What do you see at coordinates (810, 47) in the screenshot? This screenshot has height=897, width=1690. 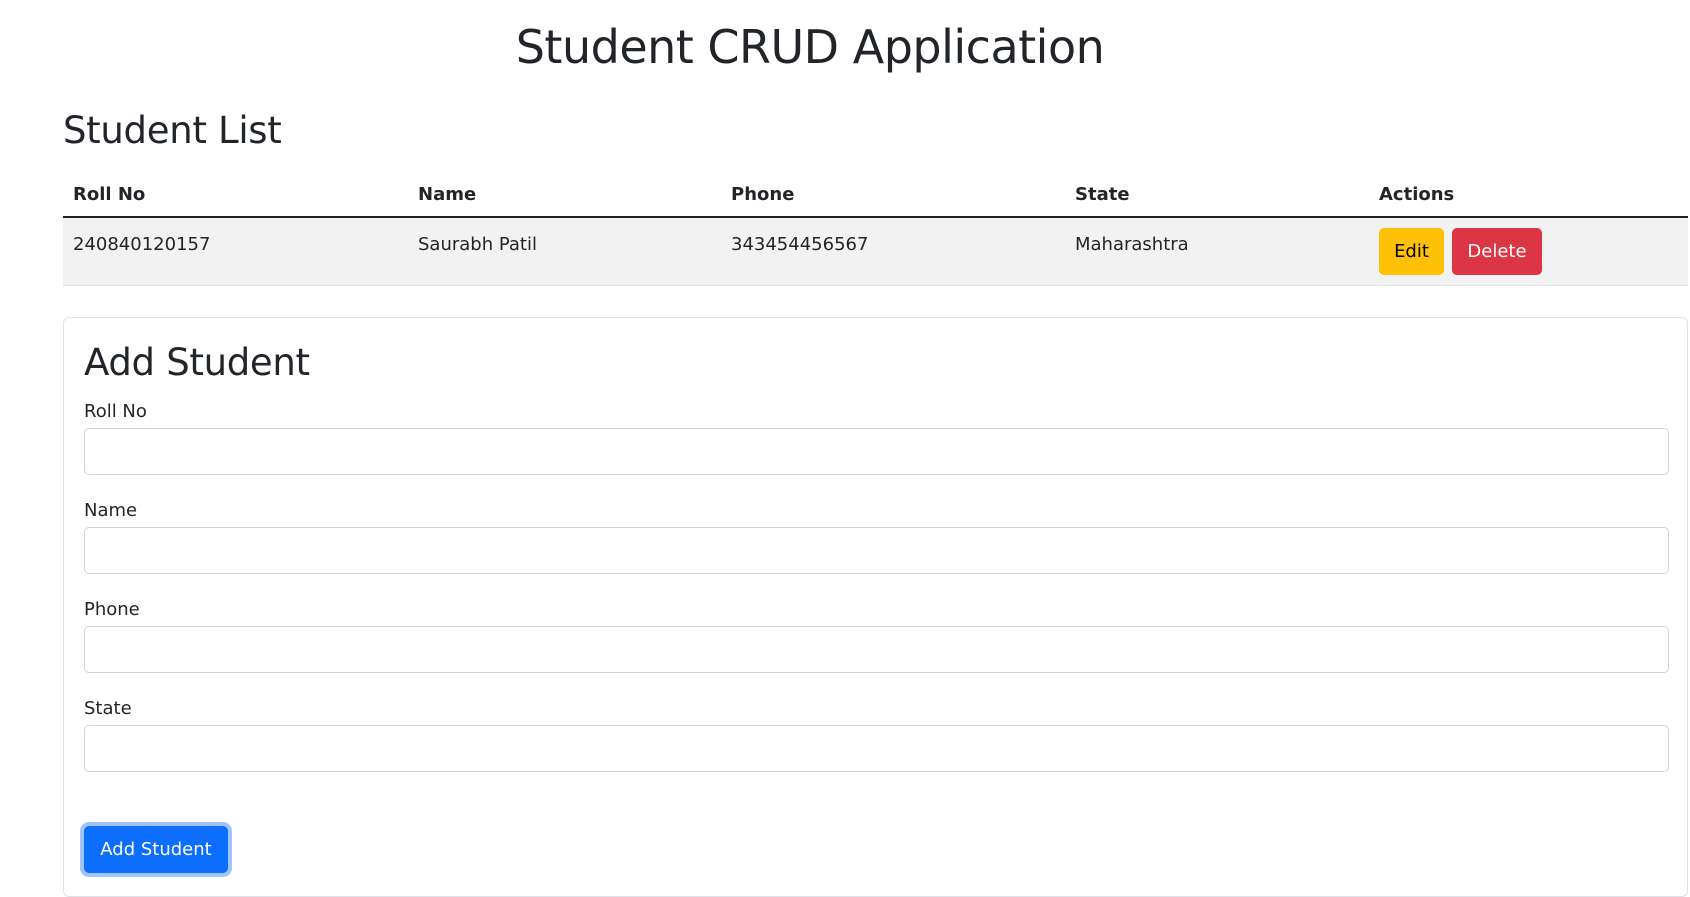 I see `page-title: Student CRUD Application` at bounding box center [810, 47].